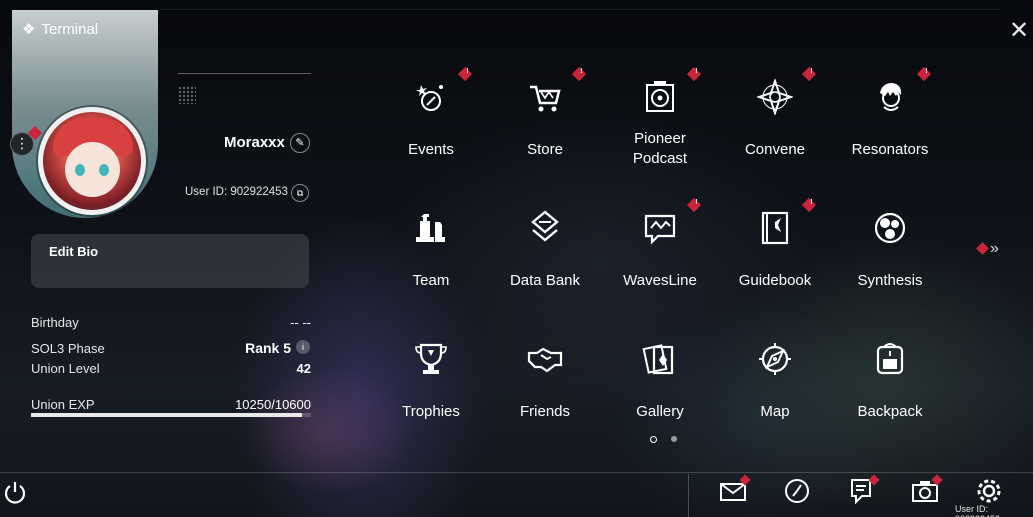 The height and width of the screenshot is (517, 1033). What do you see at coordinates (55, 322) in the screenshot?
I see `birthday-label: Birthday` at bounding box center [55, 322].